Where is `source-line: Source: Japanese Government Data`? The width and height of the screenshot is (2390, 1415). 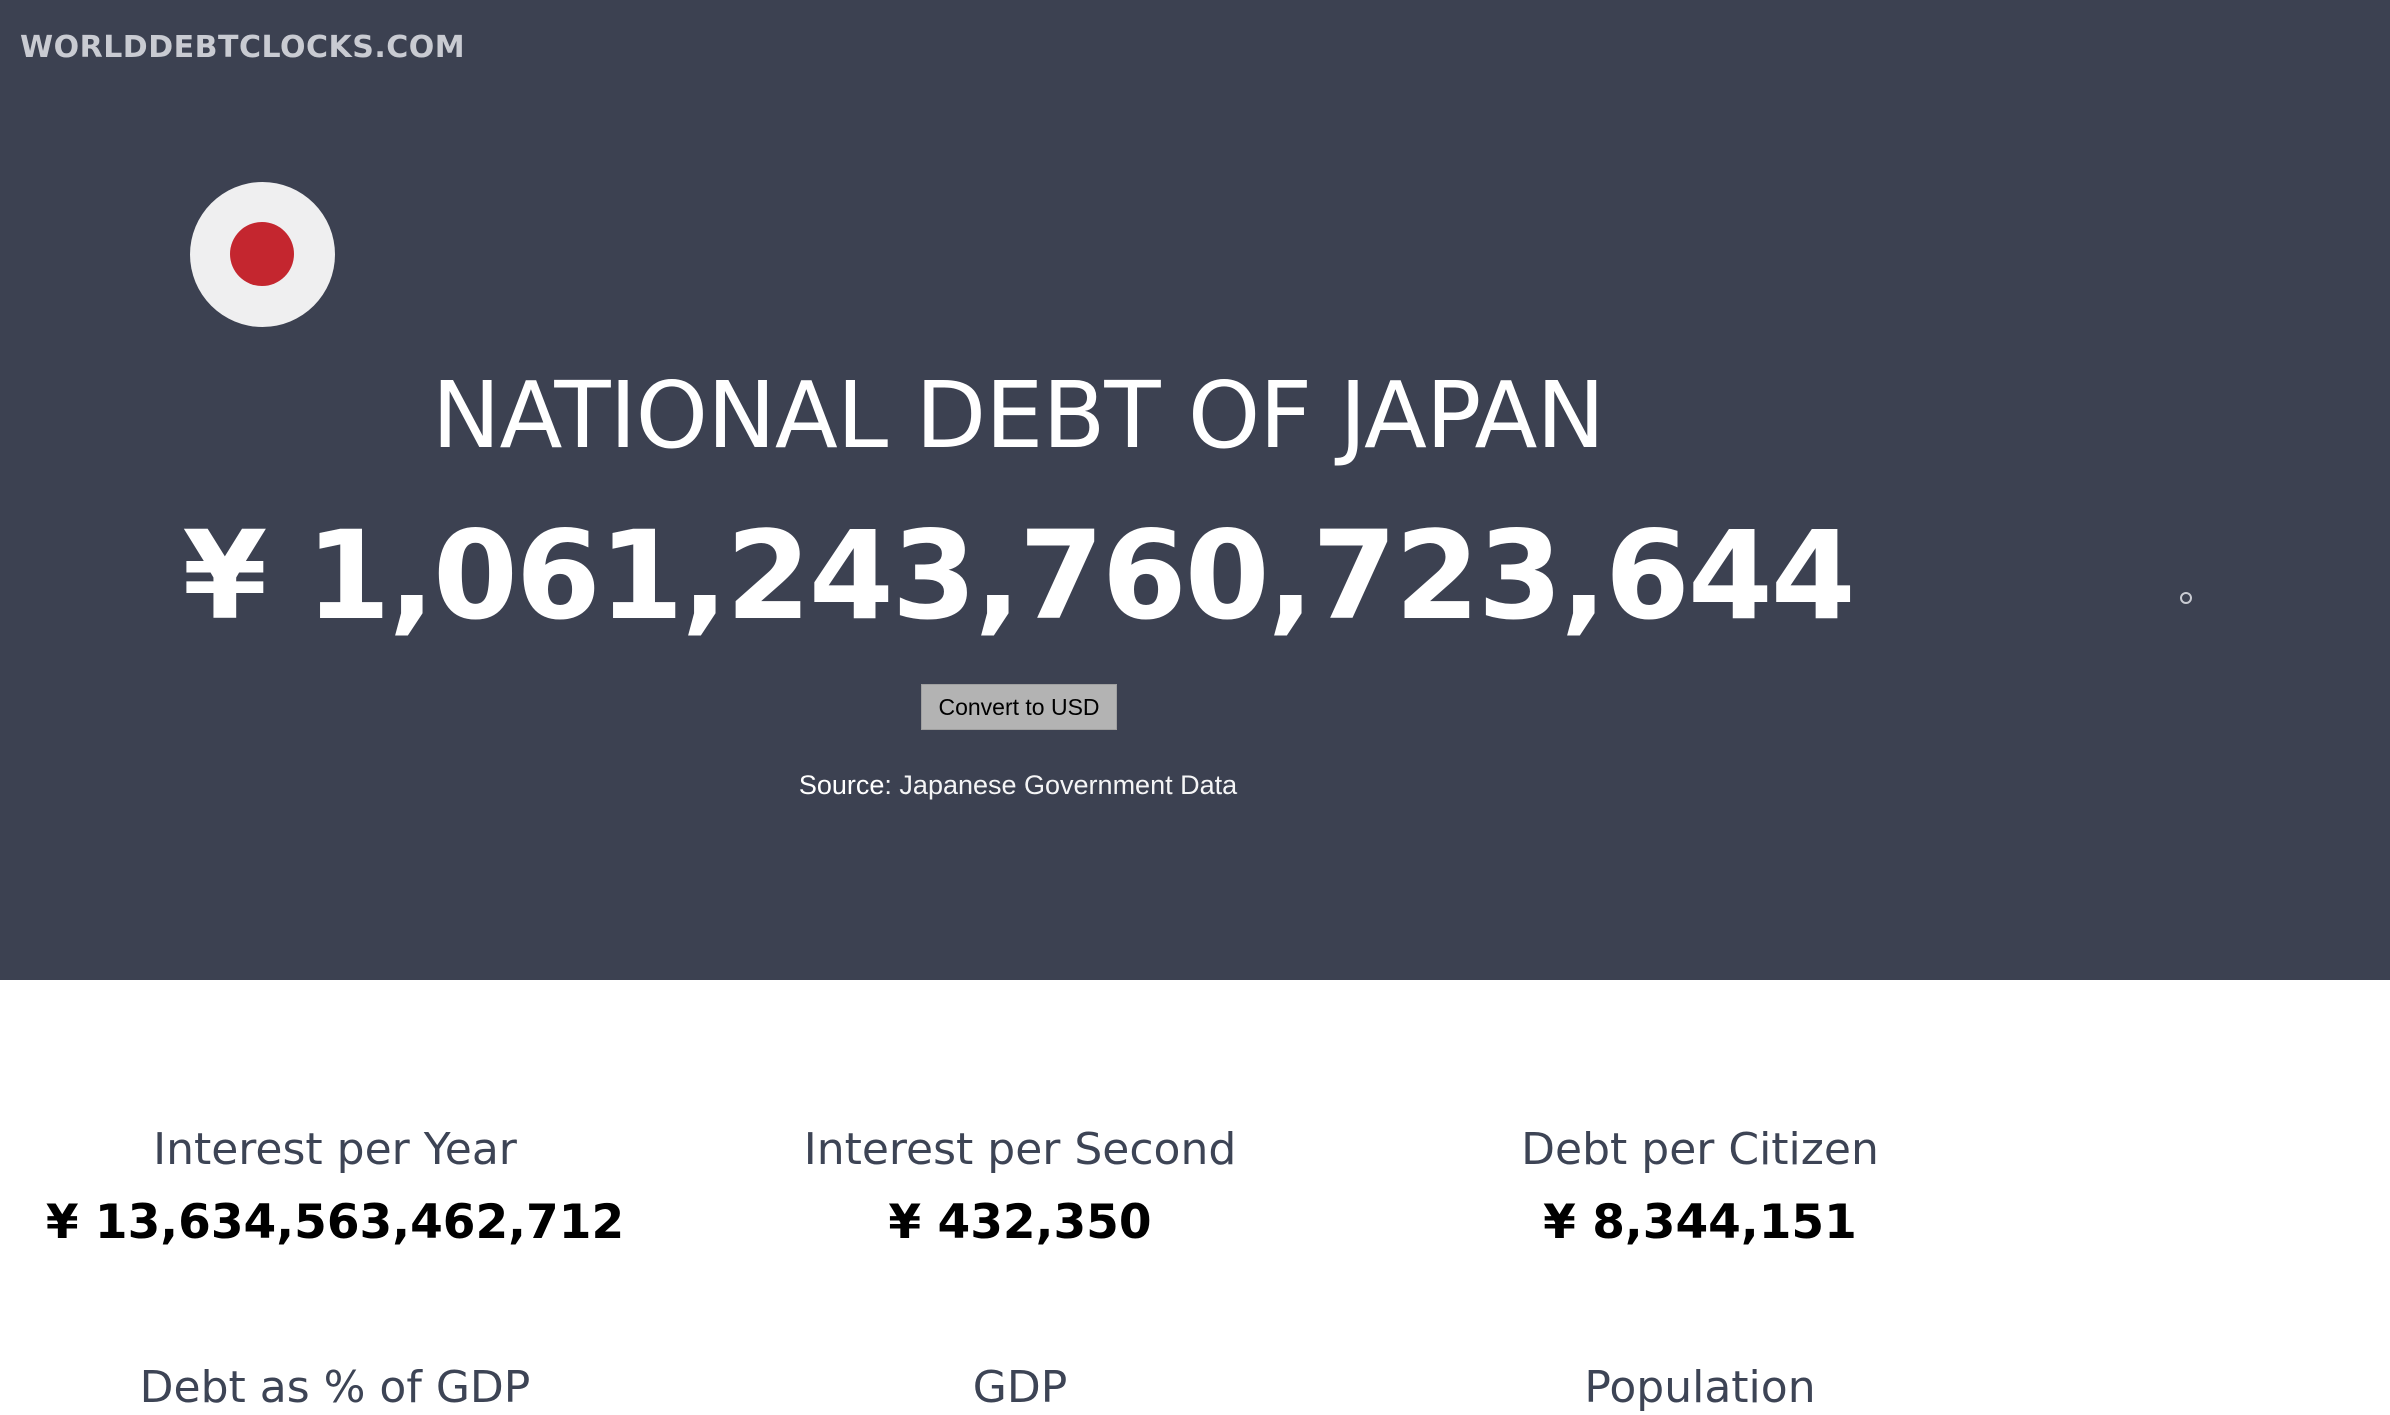 source-line: Source: Japanese Government Data is located at coordinates (1018, 785).